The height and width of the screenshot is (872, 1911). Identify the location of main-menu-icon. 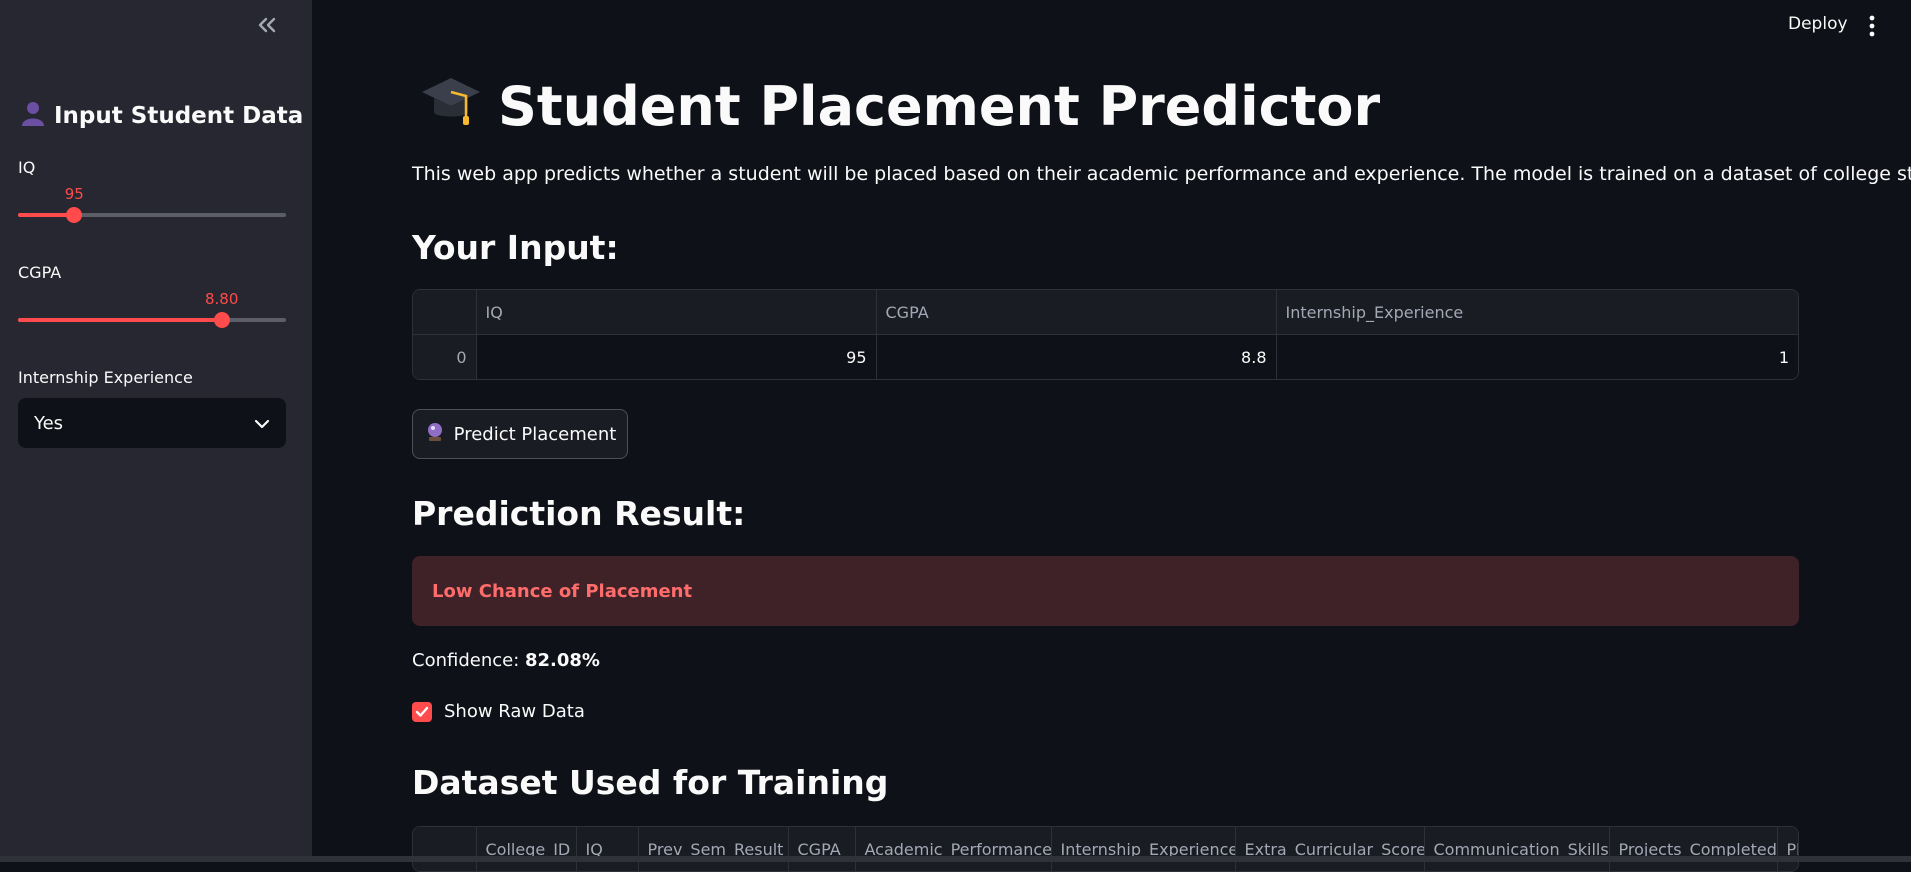
(1872, 26).